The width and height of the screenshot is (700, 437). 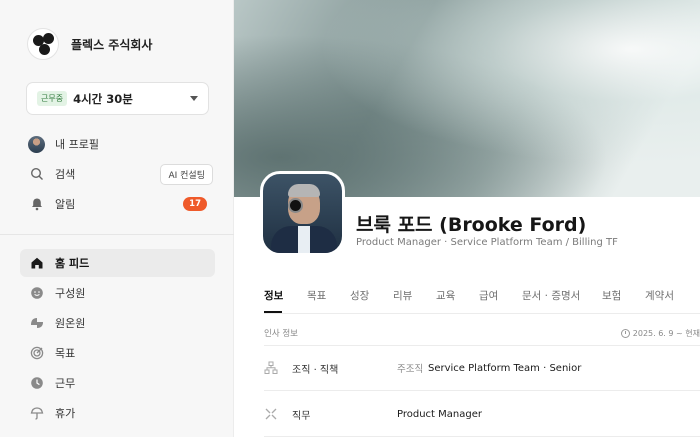 I want to click on one-on-one-icon, so click(x=36, y=323).